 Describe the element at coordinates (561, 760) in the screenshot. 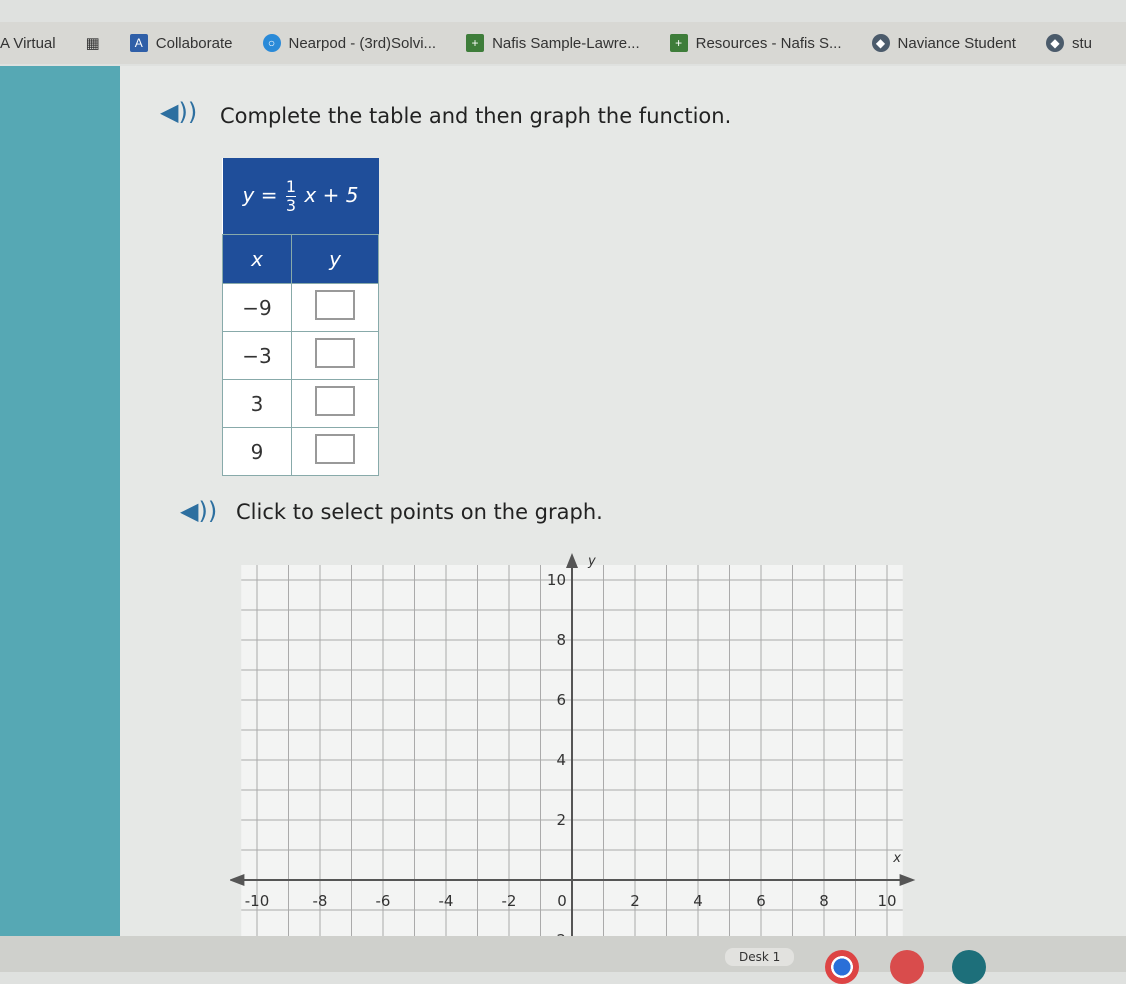

I see `y-tick-label: 4` at that location.